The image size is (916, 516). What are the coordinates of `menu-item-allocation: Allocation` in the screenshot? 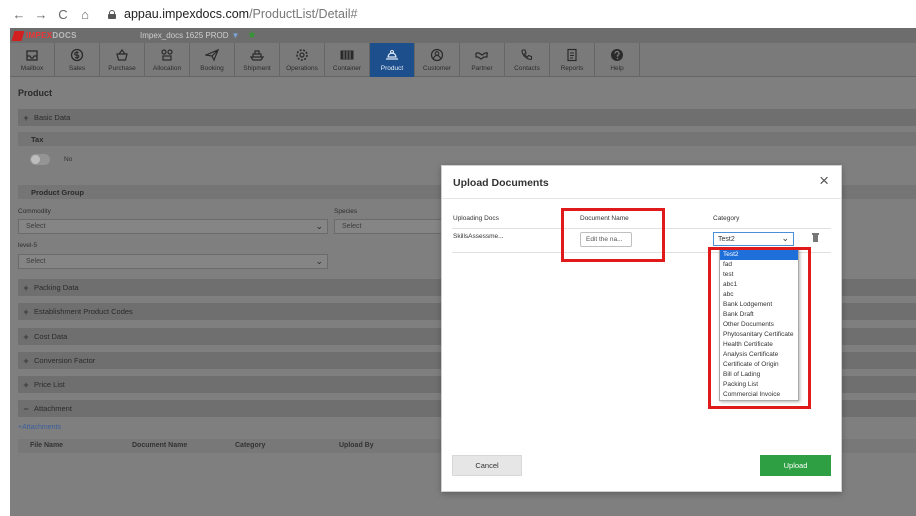 It's located at (167, 60).